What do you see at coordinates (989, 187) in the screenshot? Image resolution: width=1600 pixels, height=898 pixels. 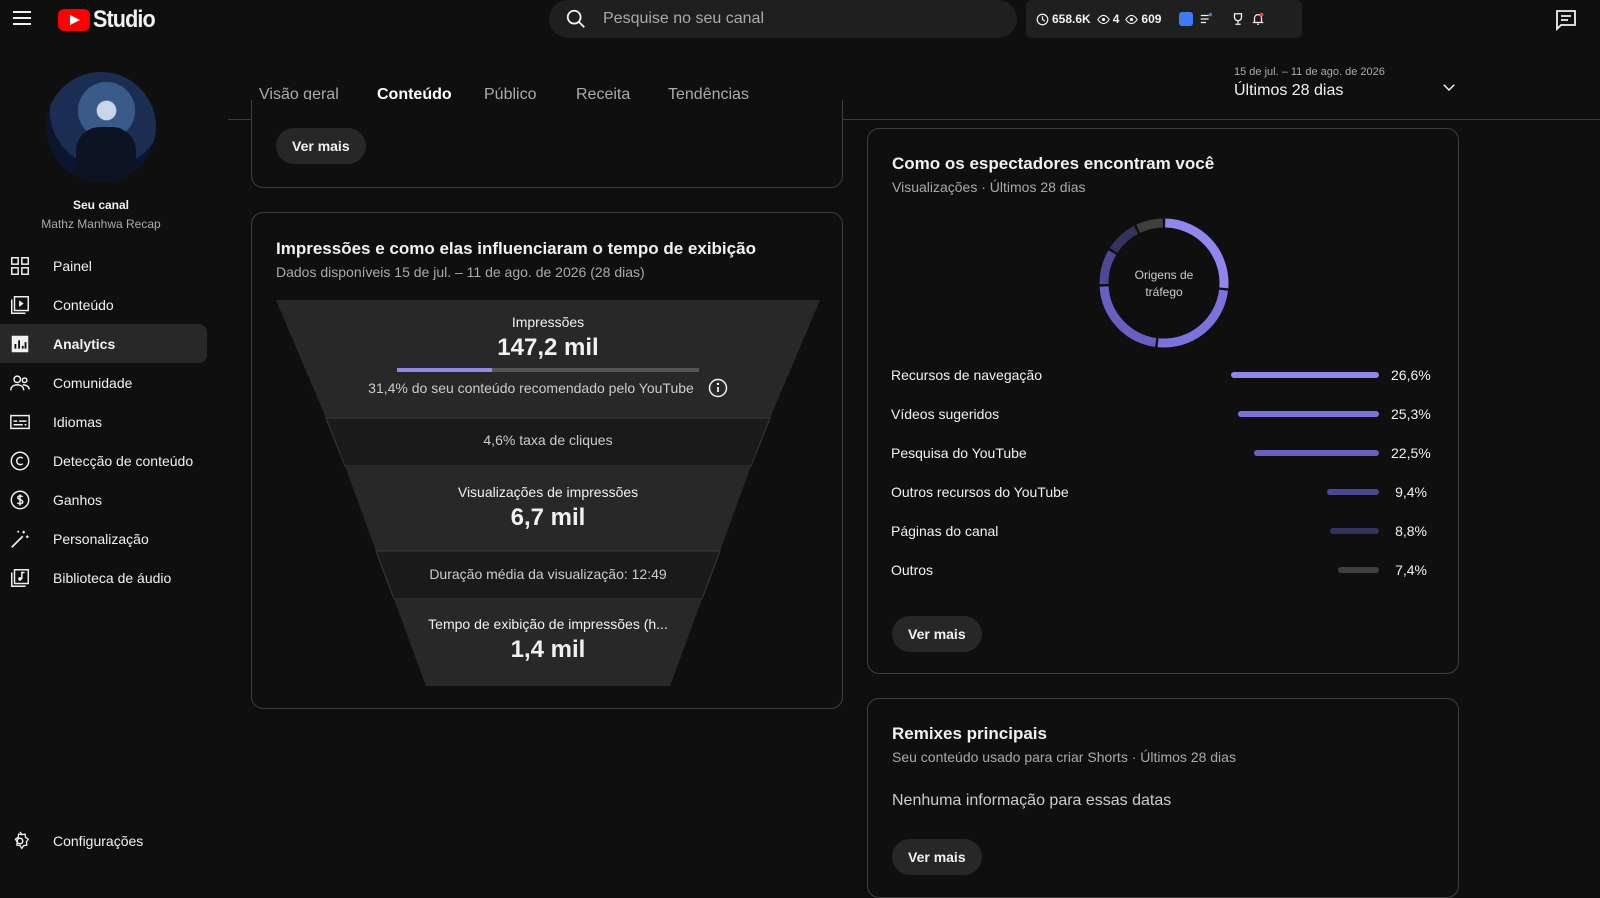 I see `traffic-card-subtitle: Visualizações · Últimos 28 dias` at bounding box center [989, 187].